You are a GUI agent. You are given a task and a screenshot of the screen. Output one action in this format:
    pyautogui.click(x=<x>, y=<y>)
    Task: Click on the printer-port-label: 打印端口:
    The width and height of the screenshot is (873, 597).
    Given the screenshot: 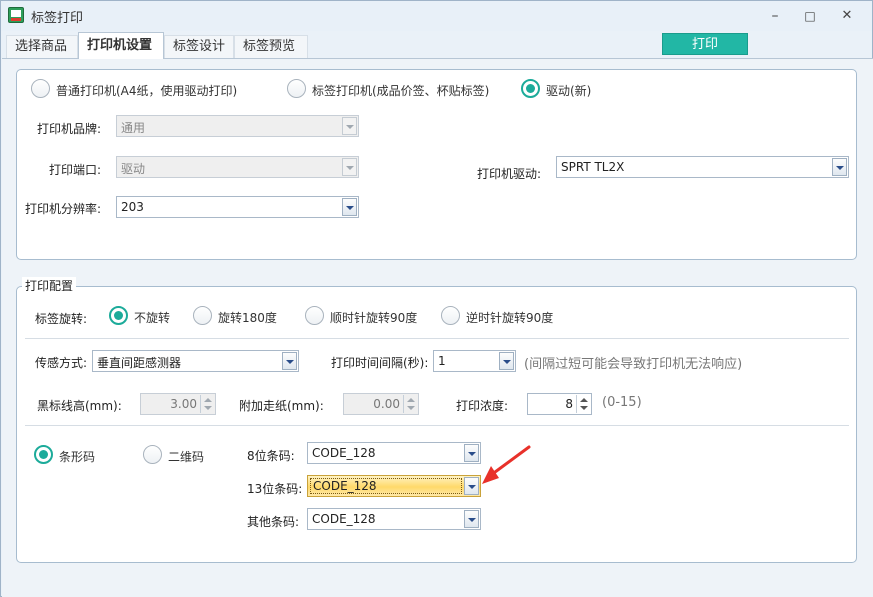 What is the action you would take?
    pyautogui.click(x=75, y=170)
    